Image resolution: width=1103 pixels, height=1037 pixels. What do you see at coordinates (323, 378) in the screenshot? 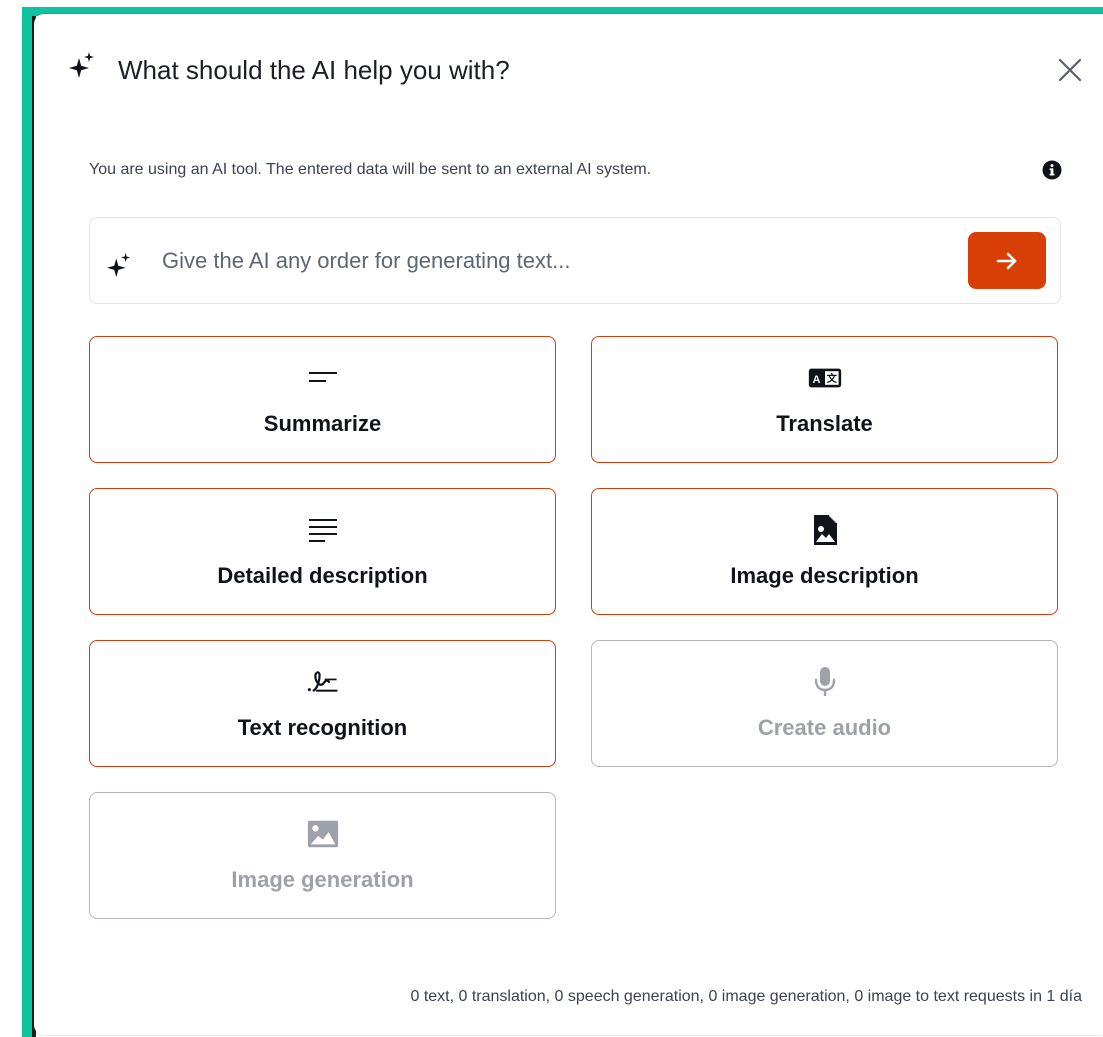
I see `short-text-icon` at bounding box center [323, 378].